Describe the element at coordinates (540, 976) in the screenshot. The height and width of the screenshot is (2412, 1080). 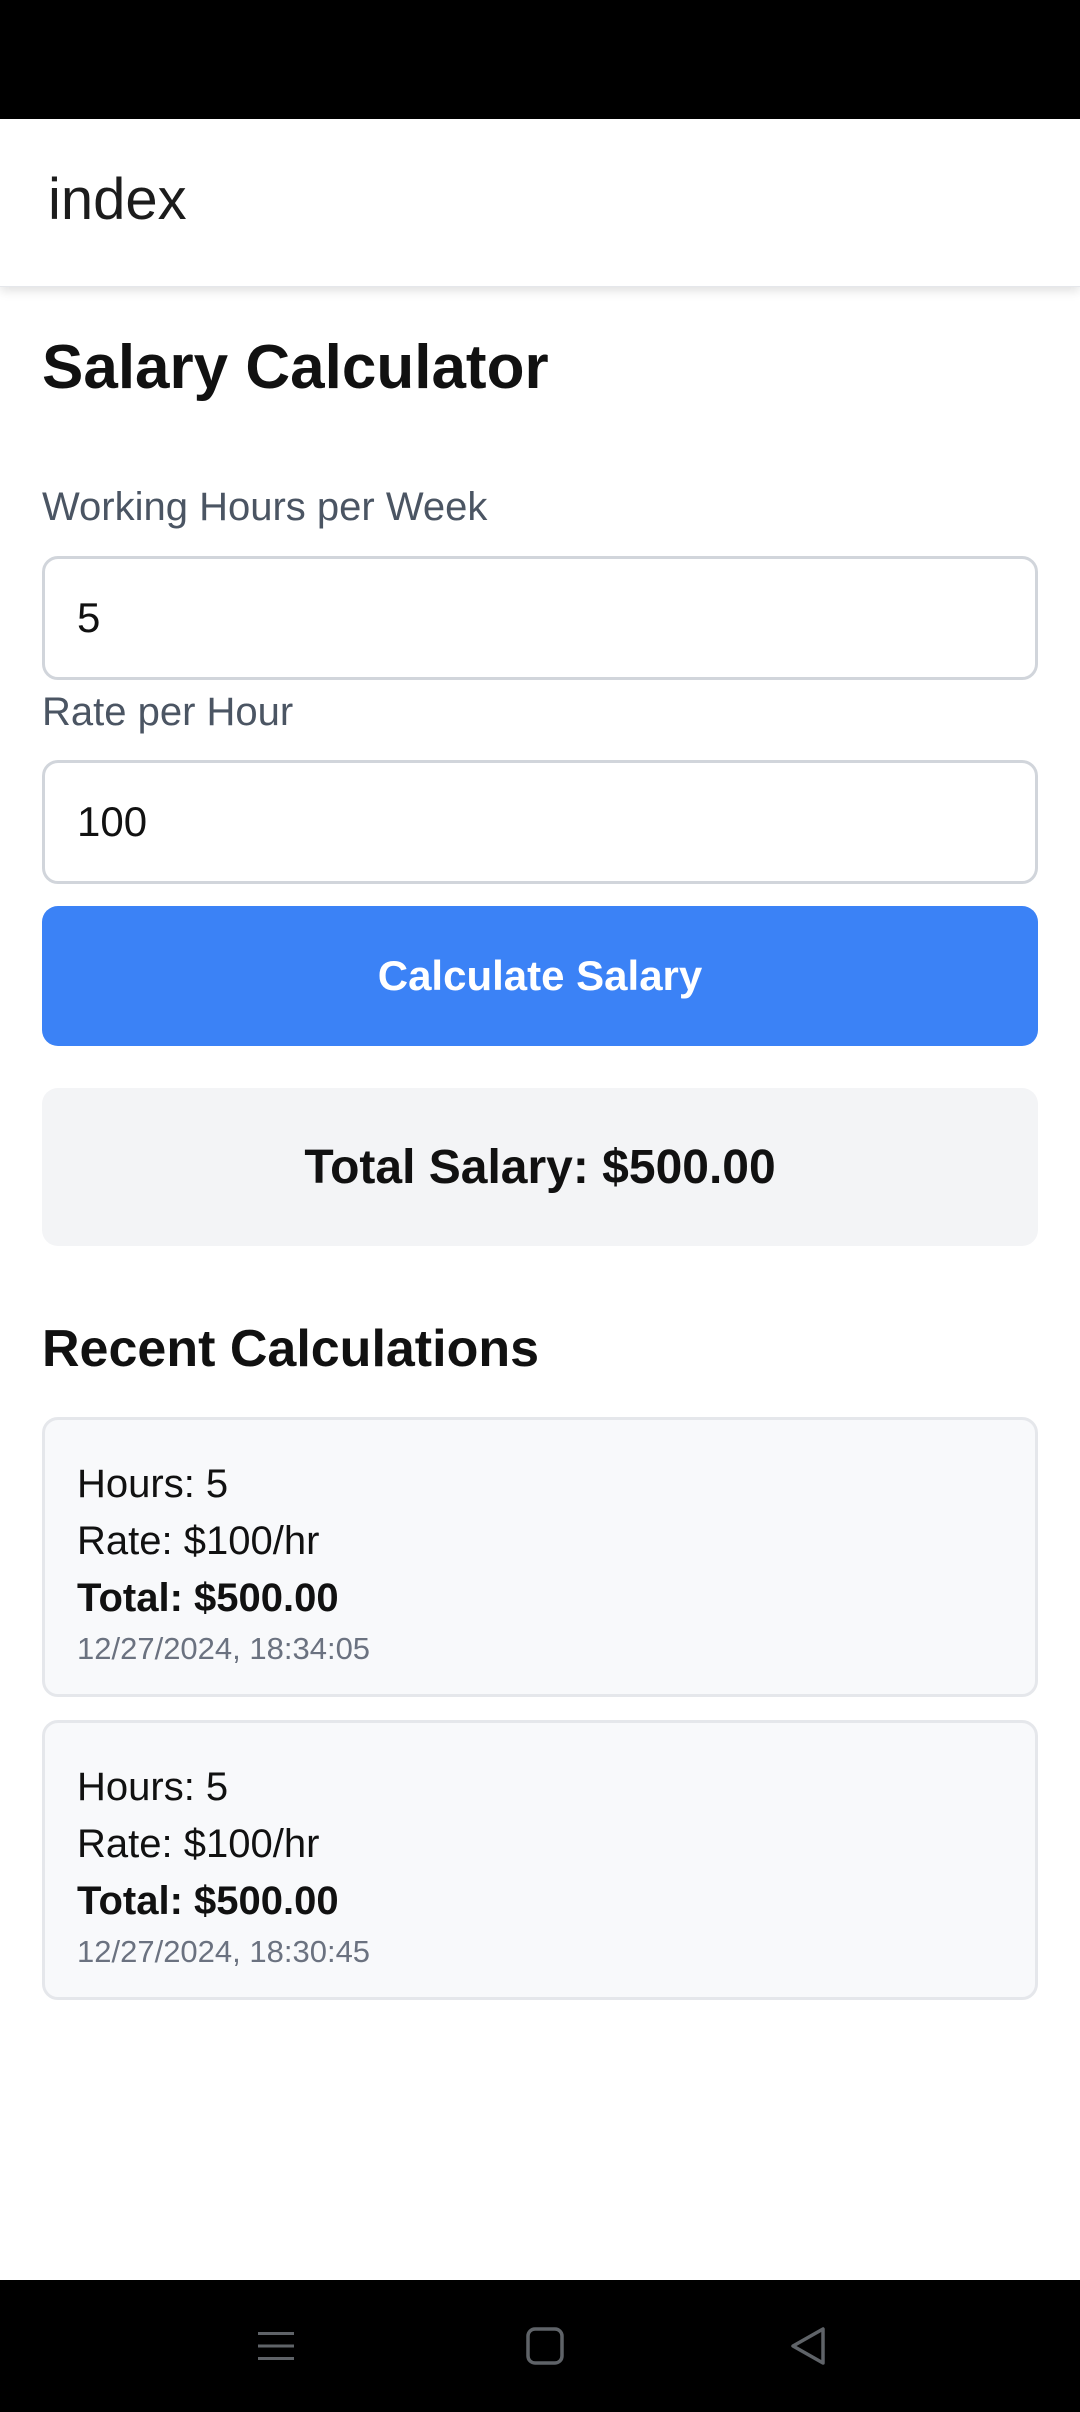
I see `calculate-salary-button: Calculate Salary` at that location.